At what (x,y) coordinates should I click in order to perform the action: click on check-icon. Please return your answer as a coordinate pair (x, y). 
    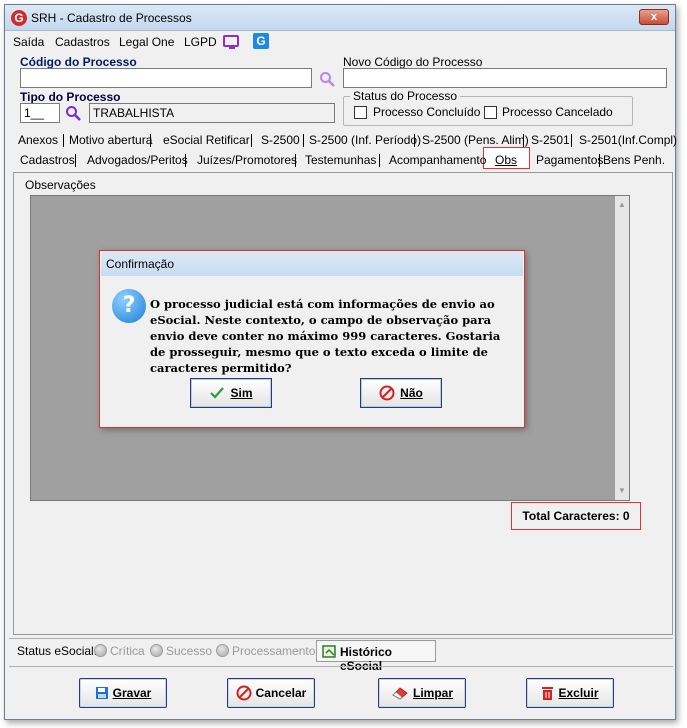
    Looking at the image, I should click on (217, 393).